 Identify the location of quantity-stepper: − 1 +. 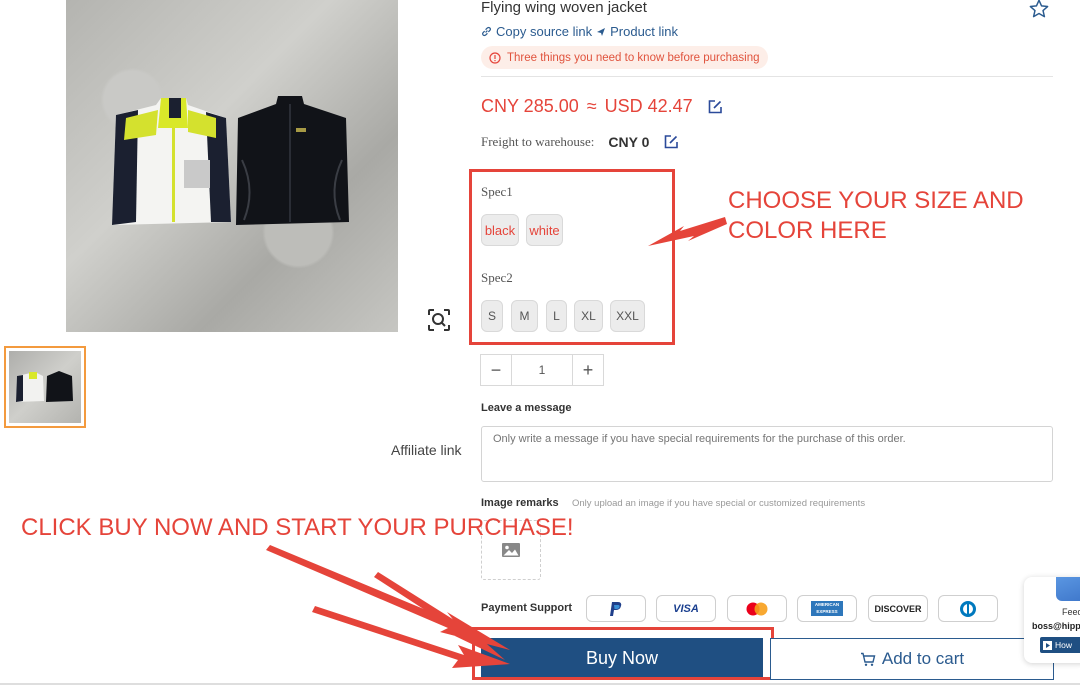
(542, 370).